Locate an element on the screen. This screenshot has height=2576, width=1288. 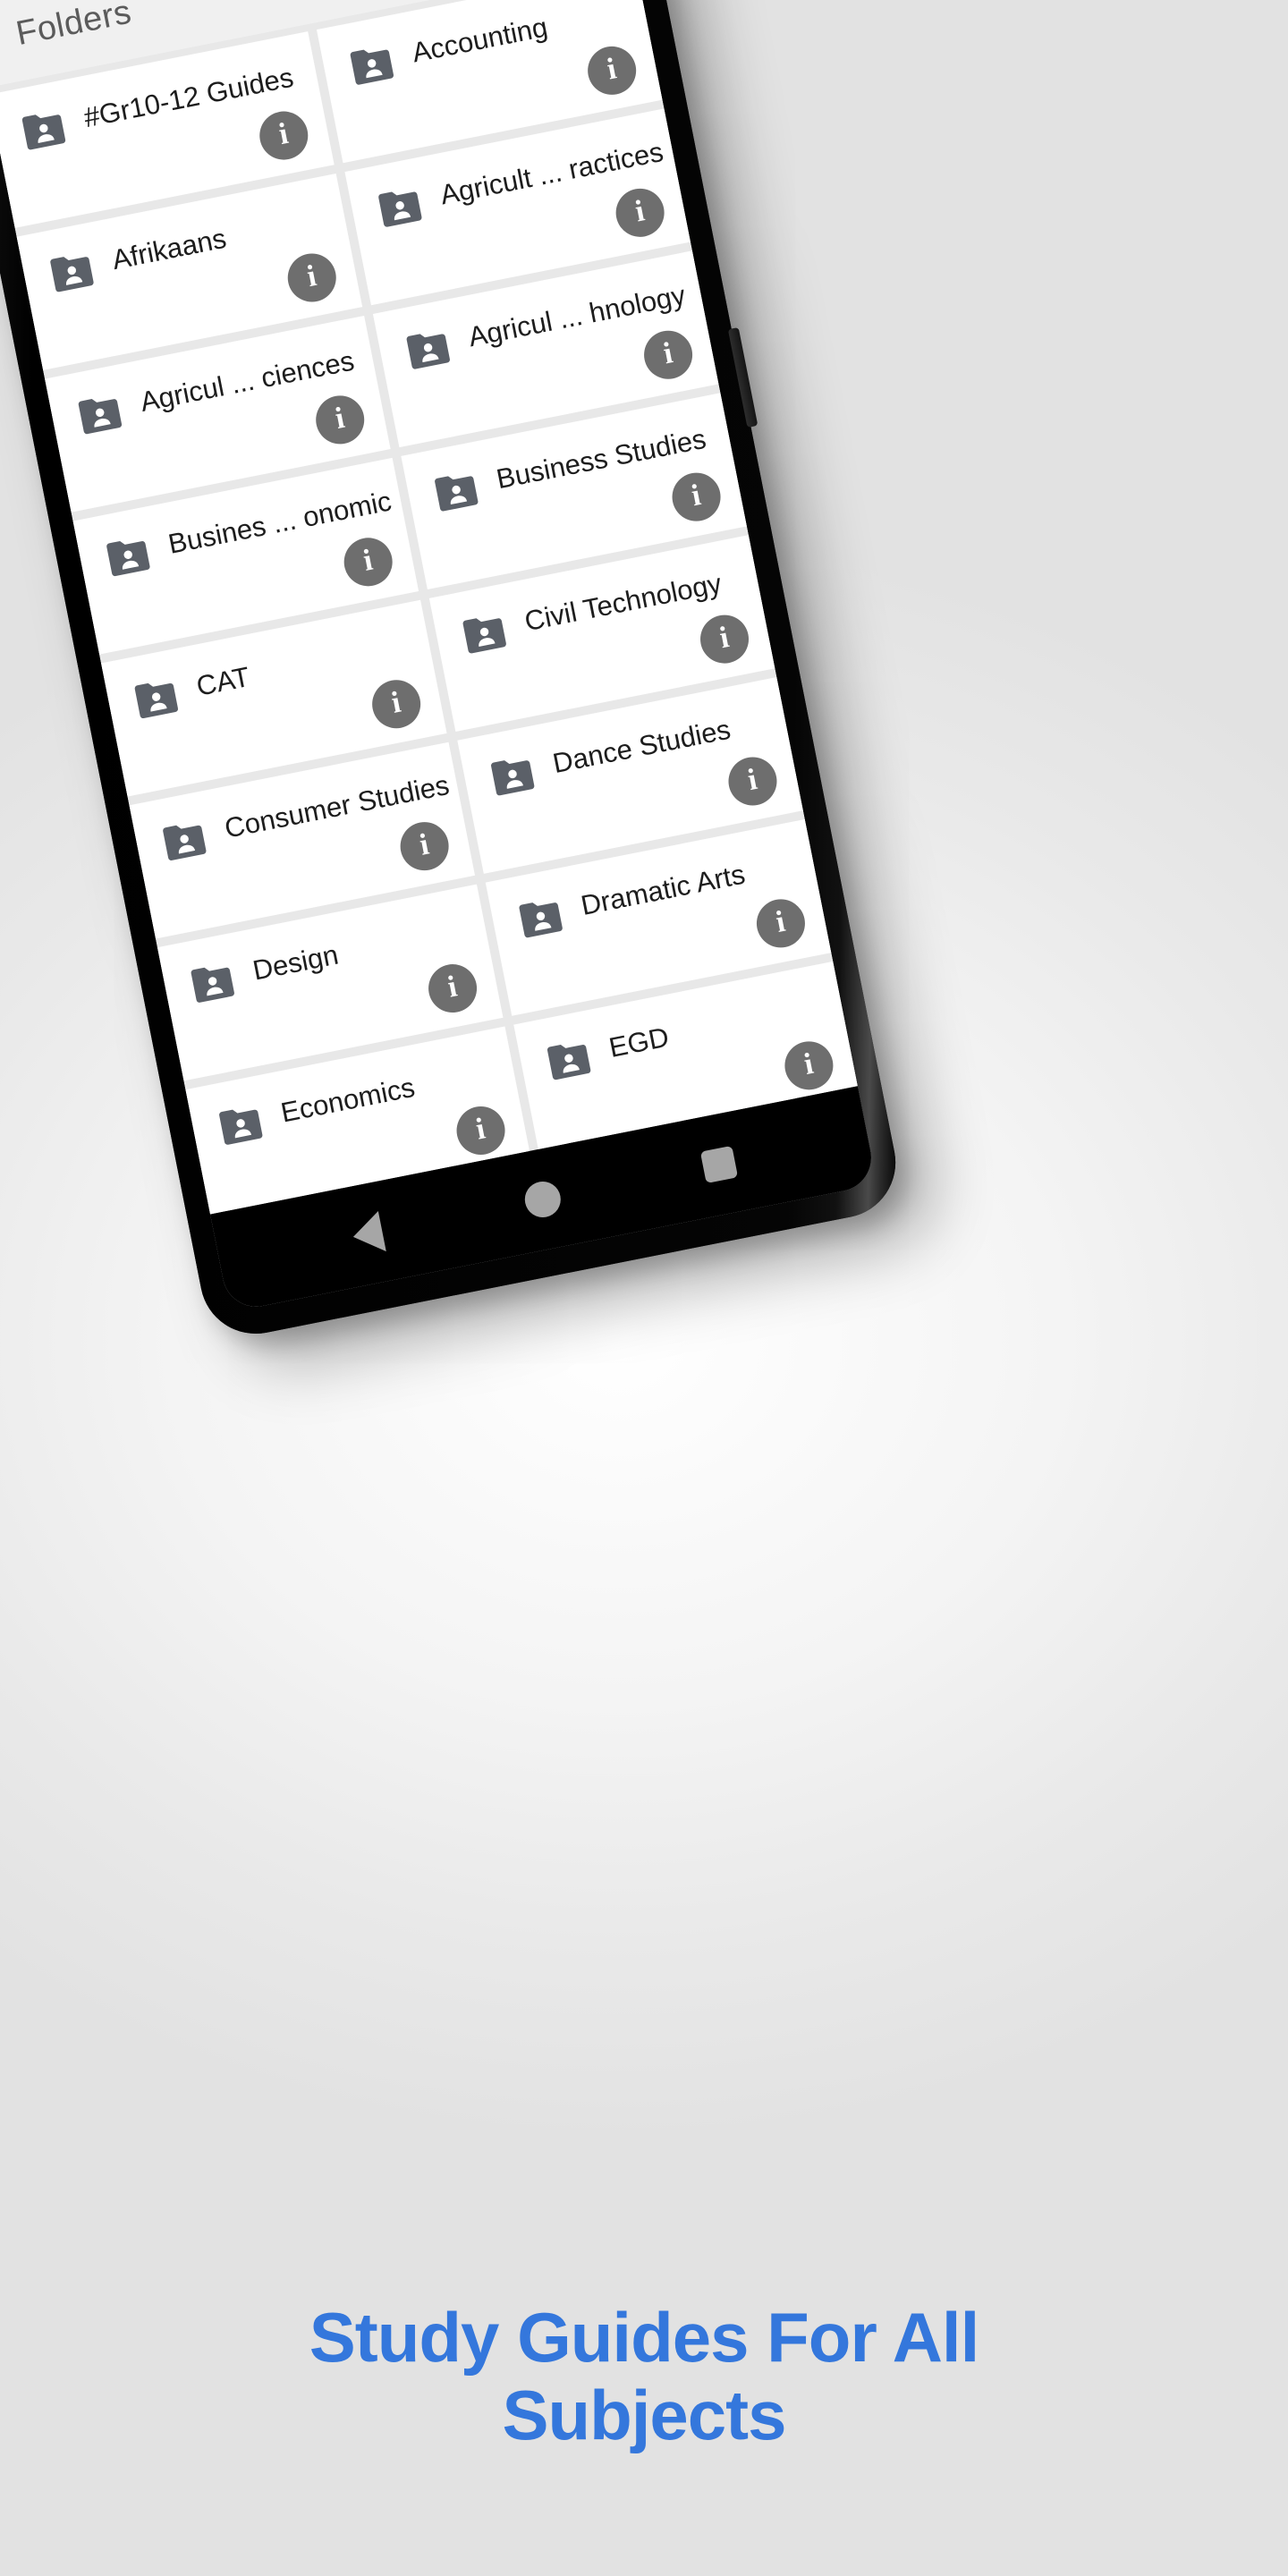
folder-name-label: Economics is located at coordinates (348, 1100).